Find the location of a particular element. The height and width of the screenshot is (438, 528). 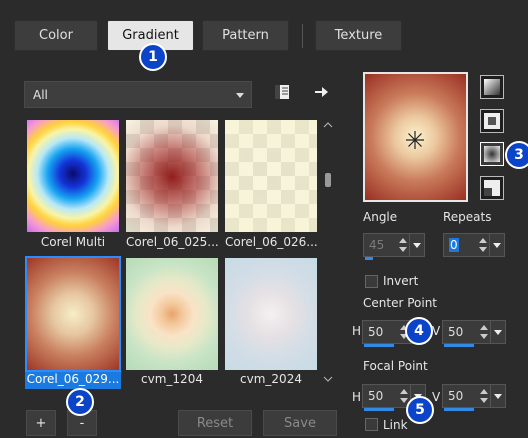

tab-texture: Texture is located at coordinates (358, 35).